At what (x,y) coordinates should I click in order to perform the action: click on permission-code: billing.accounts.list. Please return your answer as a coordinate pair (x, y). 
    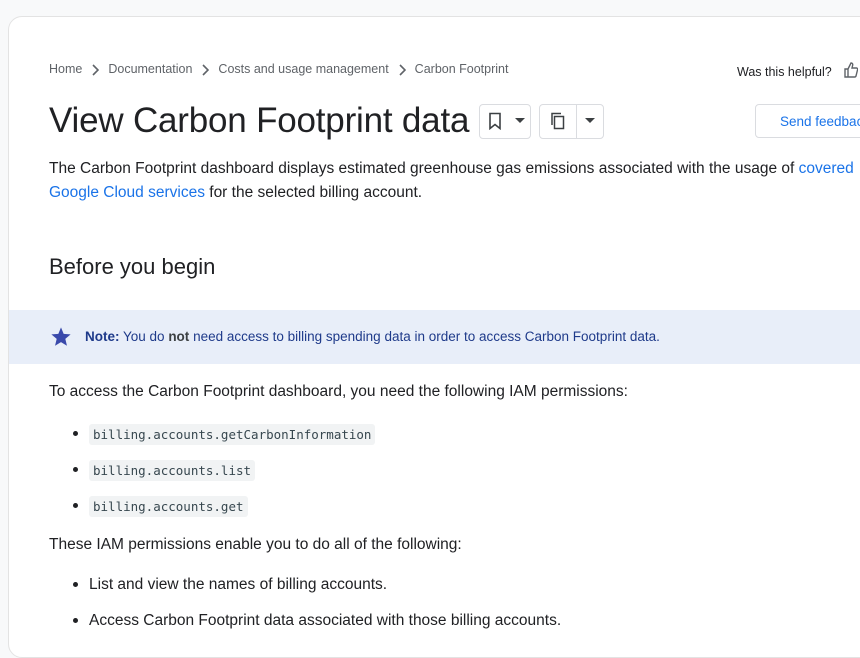
    Looking at the image, I should click on (172, 470).